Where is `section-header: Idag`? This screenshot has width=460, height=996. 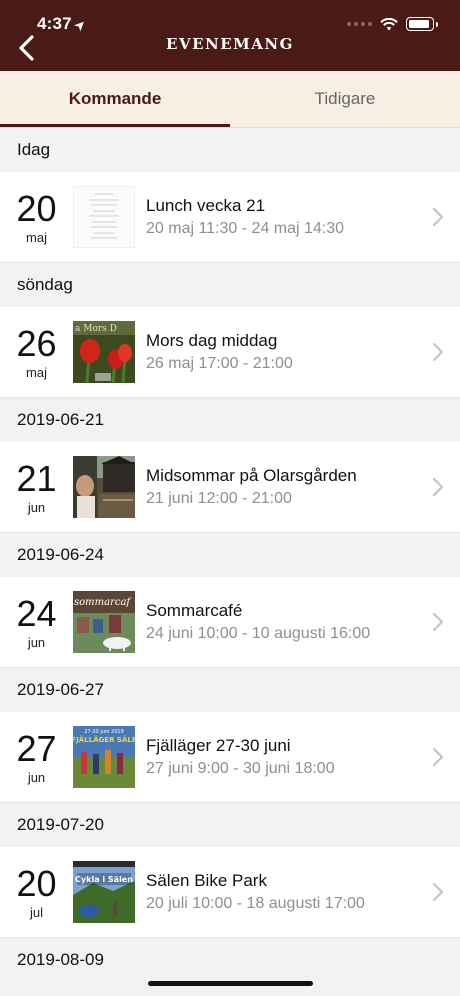 section-header: Idag is located at coordinates (230, 150).